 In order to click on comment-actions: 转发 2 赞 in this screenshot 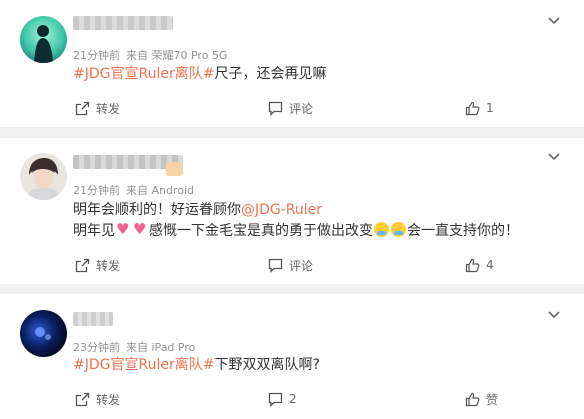, I will do `click(292, 399)`.